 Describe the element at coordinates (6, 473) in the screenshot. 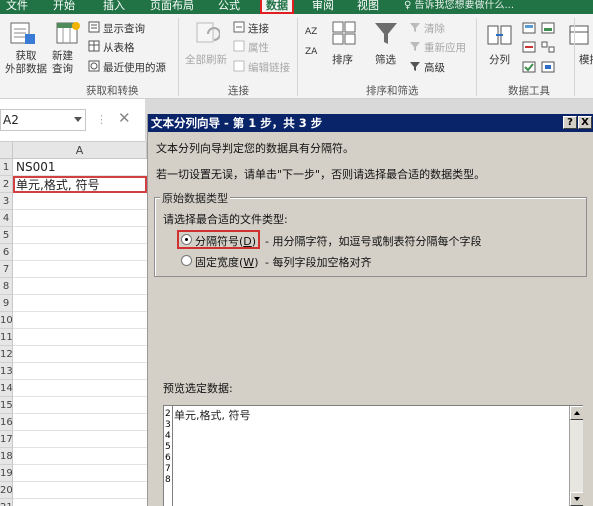

I see `row-header: 19` at that location.